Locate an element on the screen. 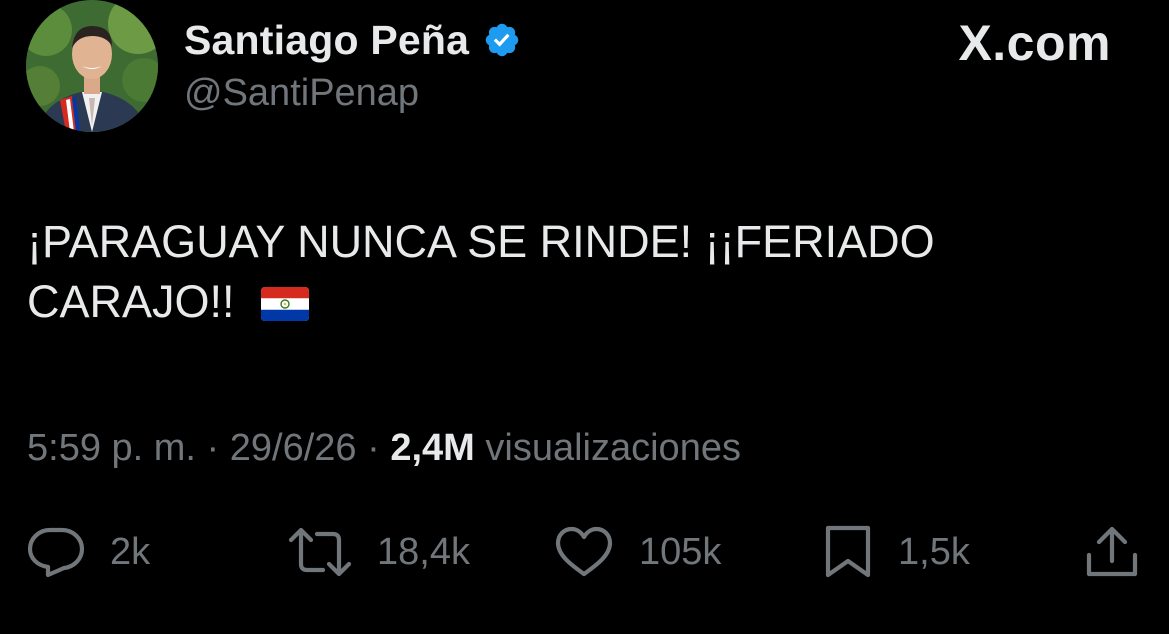 The image size is (1169, 634). avatar is located at coordinates (92, 66).